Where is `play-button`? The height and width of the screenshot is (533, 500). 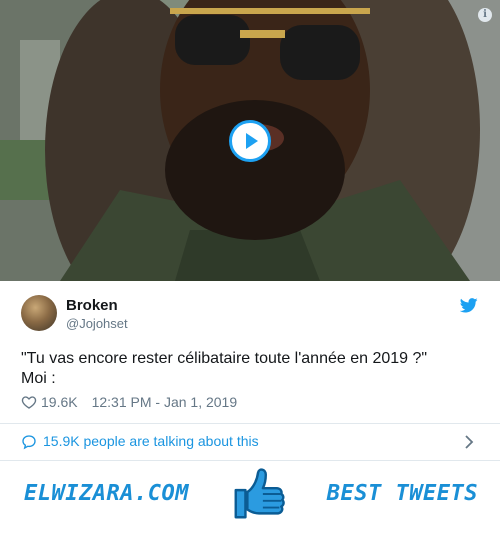
play-button is located at coordinates (250, 141).